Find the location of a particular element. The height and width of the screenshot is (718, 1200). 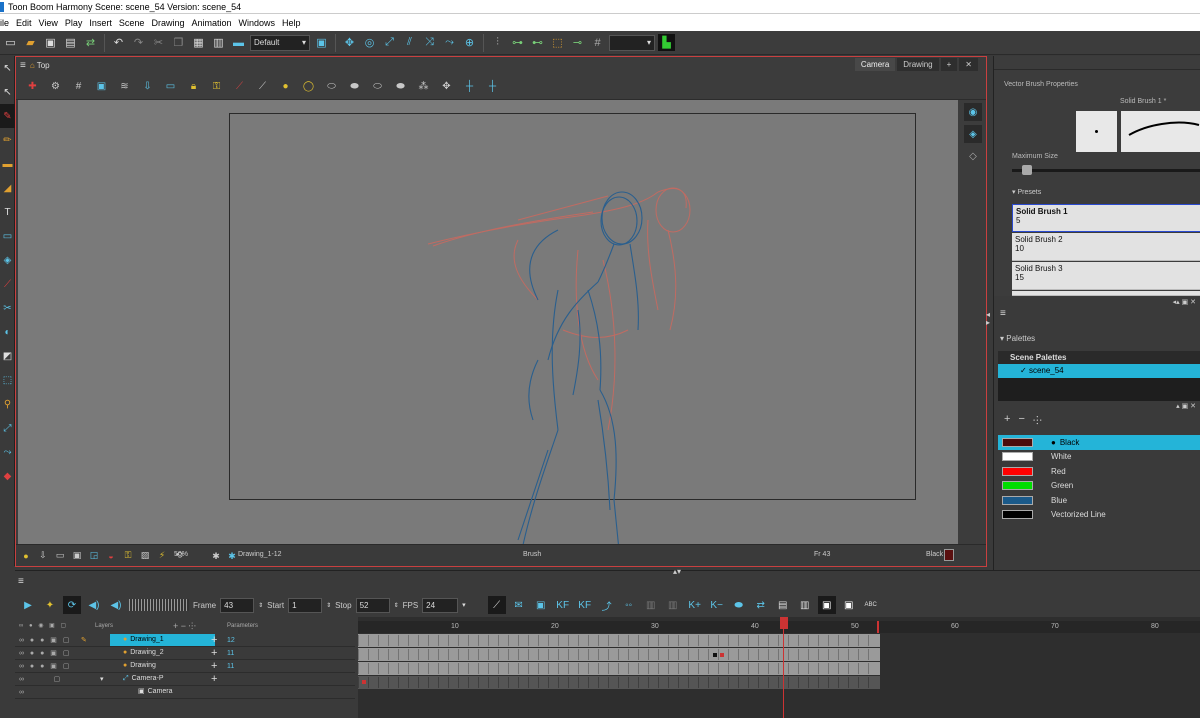

ink-tool-icon: ◆ is located at coordinates (7, 476).